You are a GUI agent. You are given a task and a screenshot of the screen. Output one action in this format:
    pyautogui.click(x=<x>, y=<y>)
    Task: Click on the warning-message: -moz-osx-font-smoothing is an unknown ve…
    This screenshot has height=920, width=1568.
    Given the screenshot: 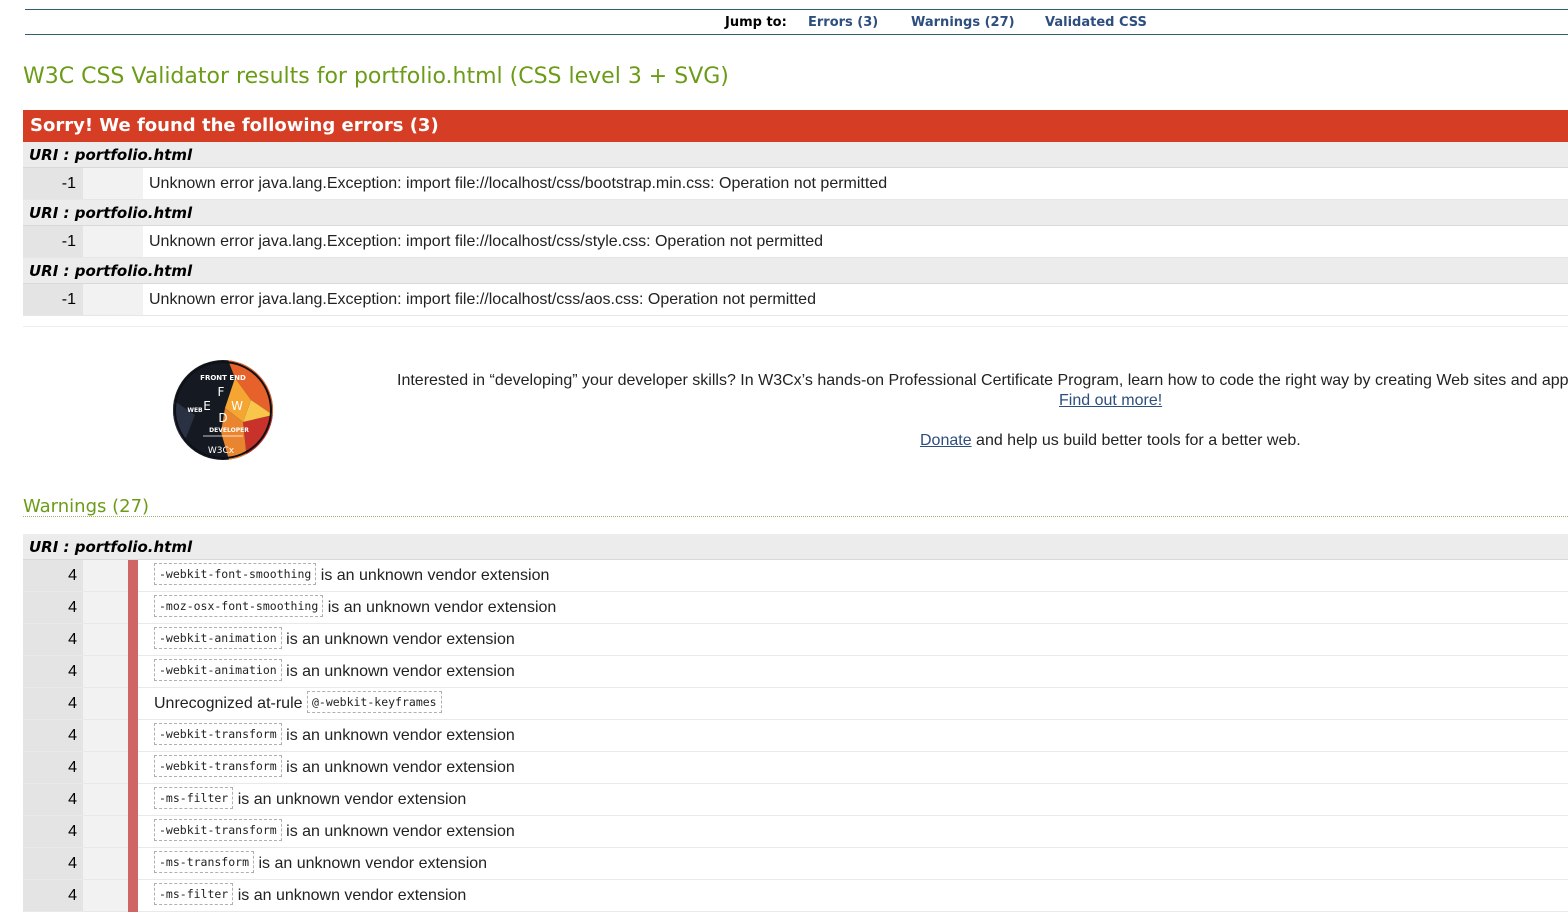 What is the action you would take?
    pyautogui.click(x=355, y=607)
    